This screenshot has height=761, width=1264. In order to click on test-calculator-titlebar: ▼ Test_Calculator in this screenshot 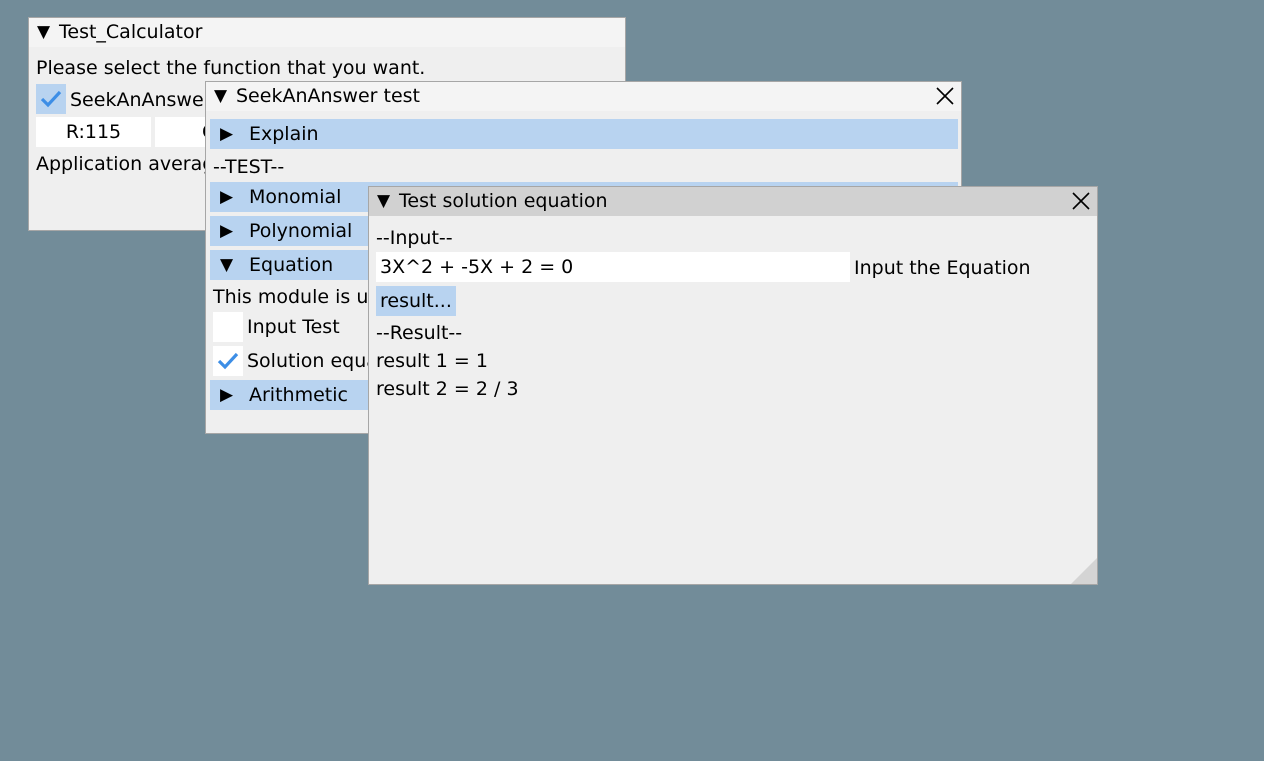, I will do `click(327, 32)`.